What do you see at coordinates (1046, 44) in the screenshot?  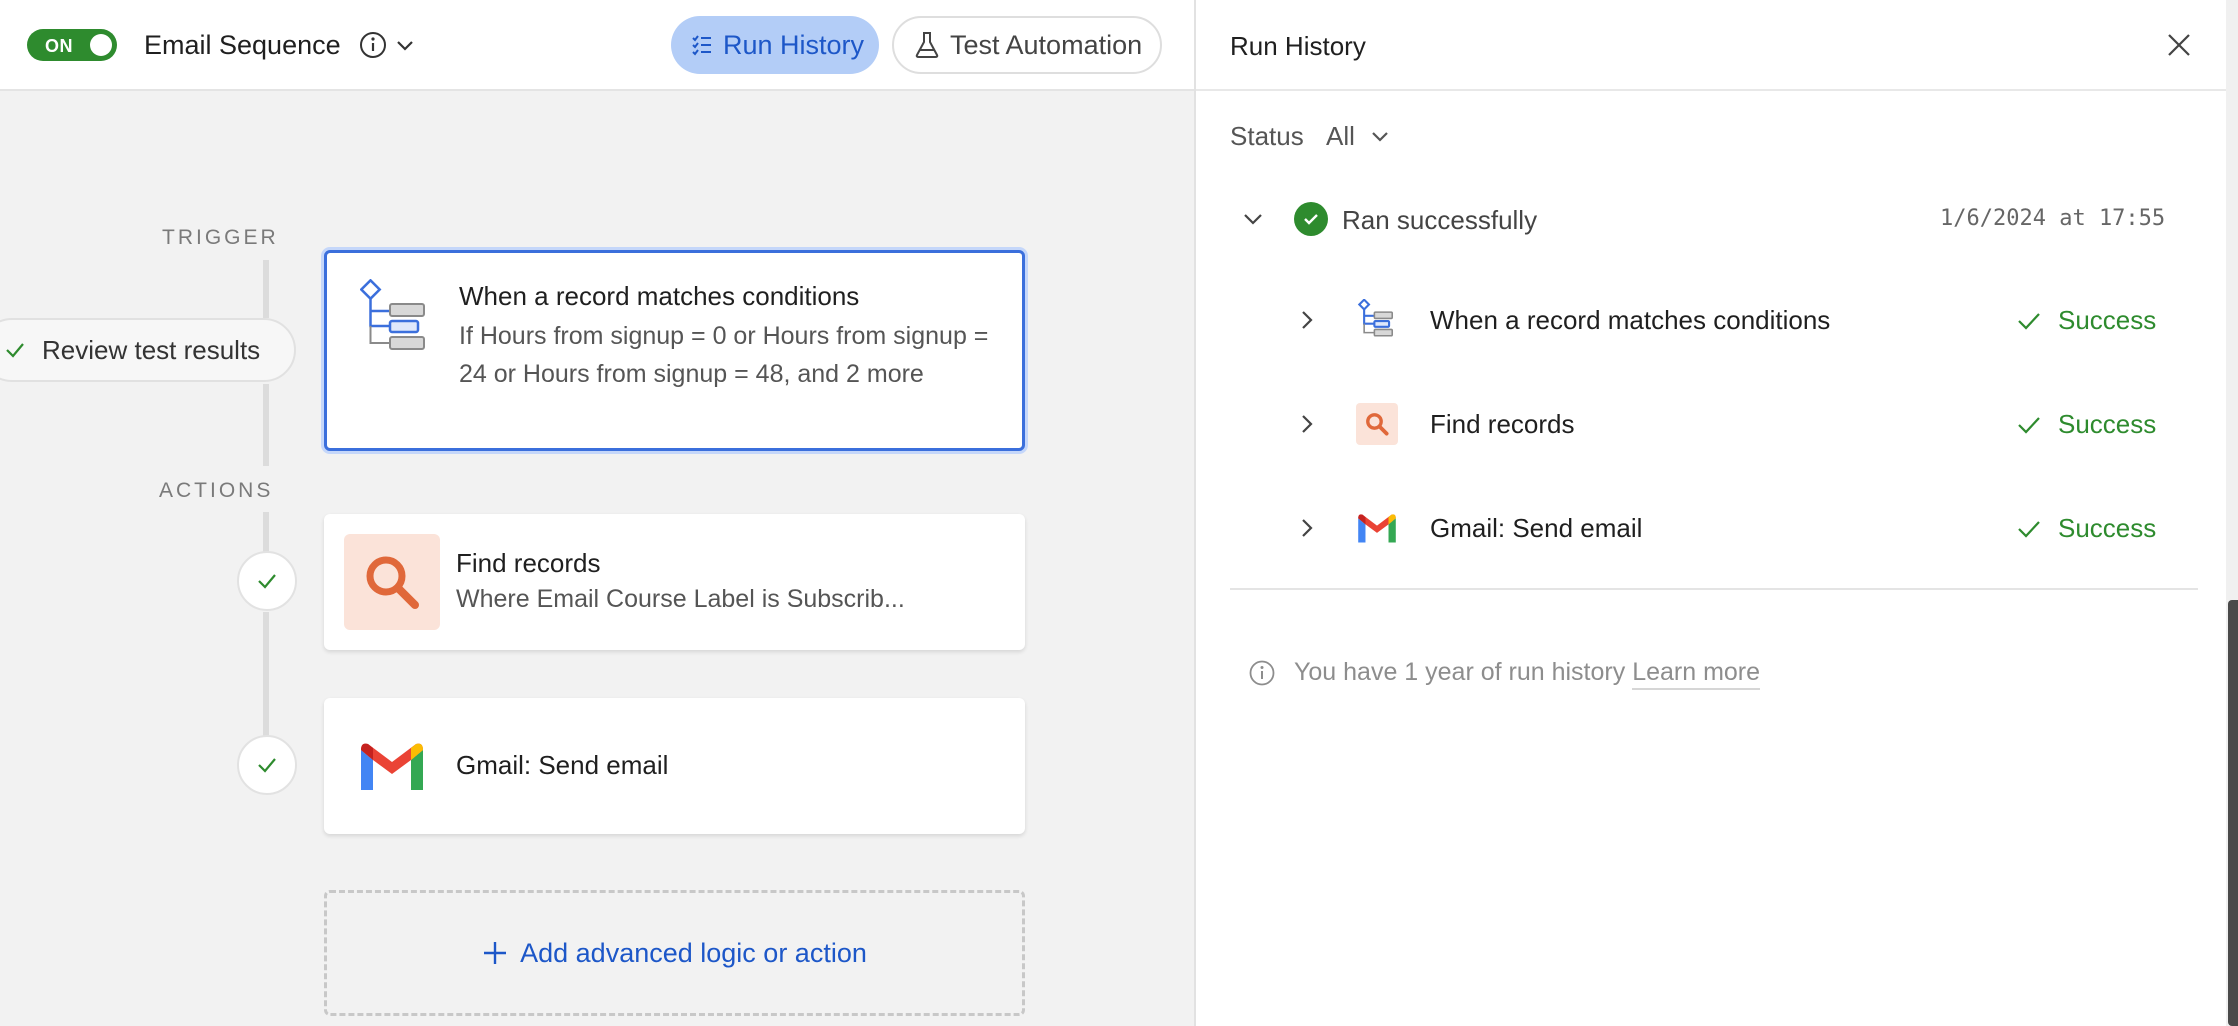 I see `test-automation-label: Test Automation` at bounding box center [1046, 44].